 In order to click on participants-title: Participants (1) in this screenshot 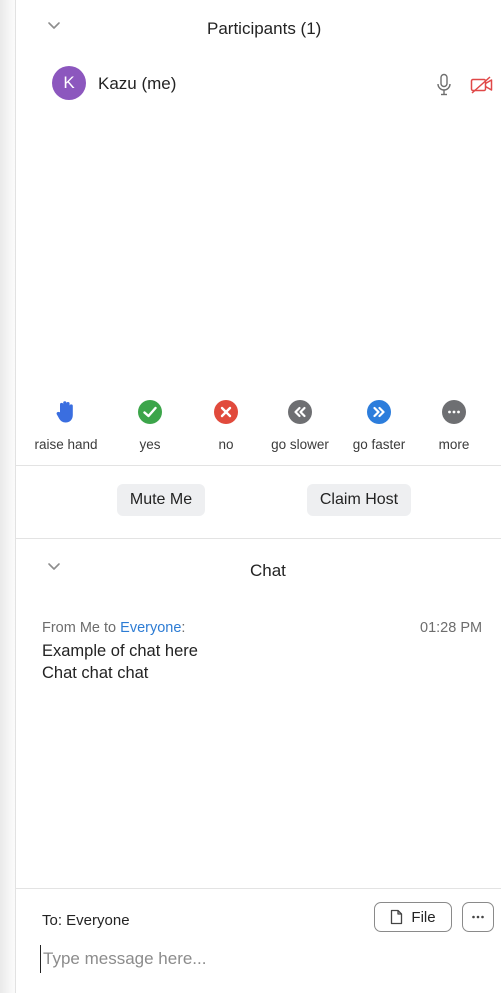, I will do `click(264, 28)`.